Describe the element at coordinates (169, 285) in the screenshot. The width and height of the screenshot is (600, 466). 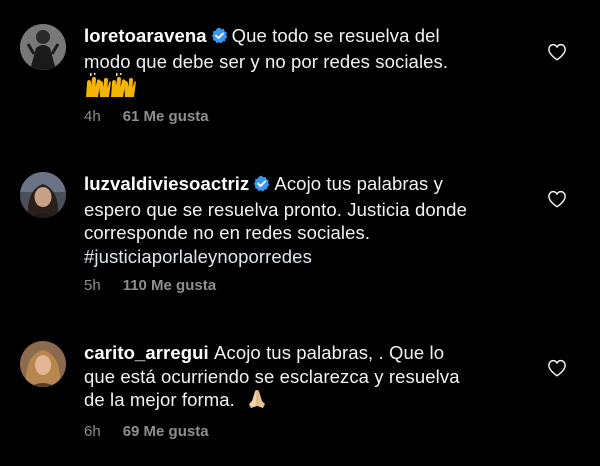
I see `likes-count: 110 Me gusta` at that location.